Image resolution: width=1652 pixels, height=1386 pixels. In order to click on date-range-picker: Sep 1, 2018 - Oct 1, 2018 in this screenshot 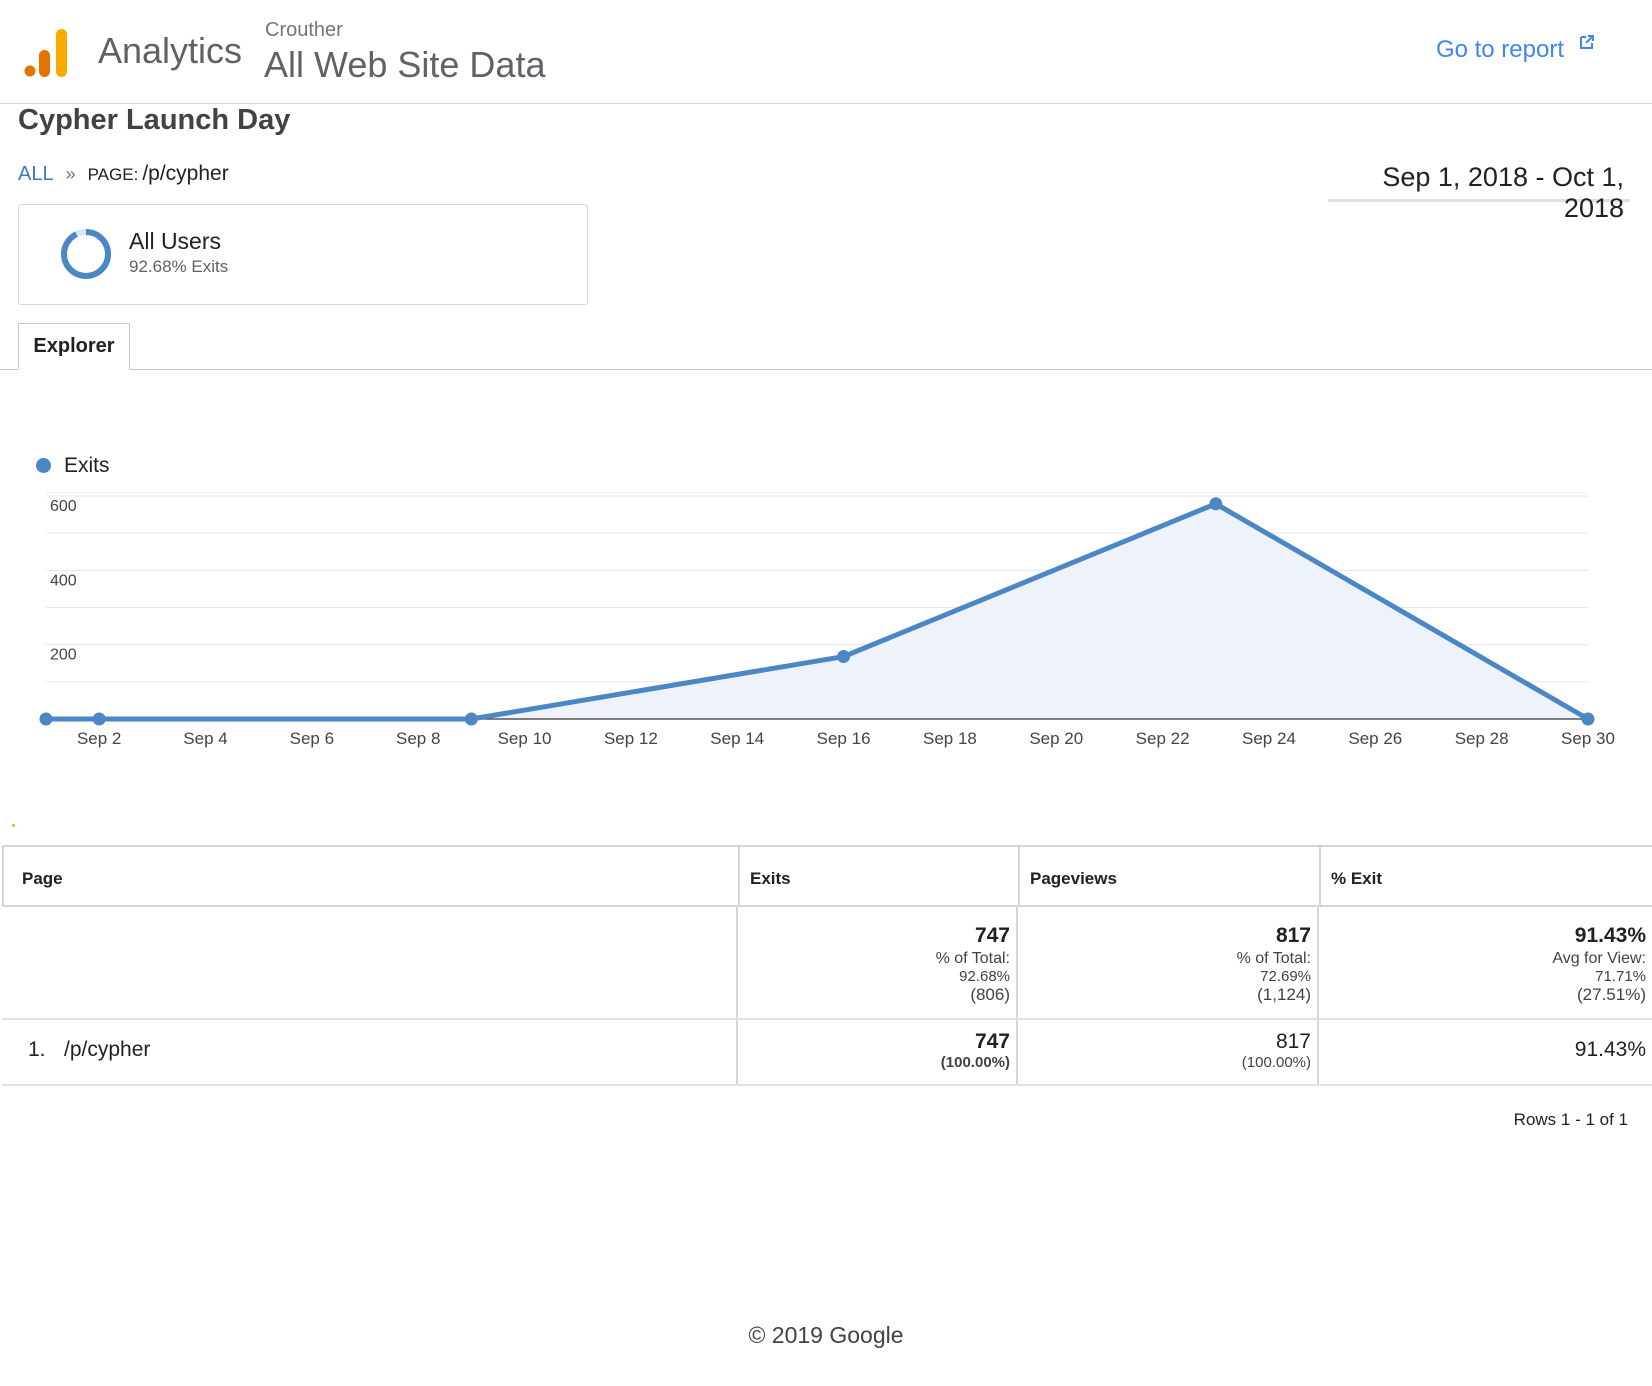, I will do `click(1479, 192)`.